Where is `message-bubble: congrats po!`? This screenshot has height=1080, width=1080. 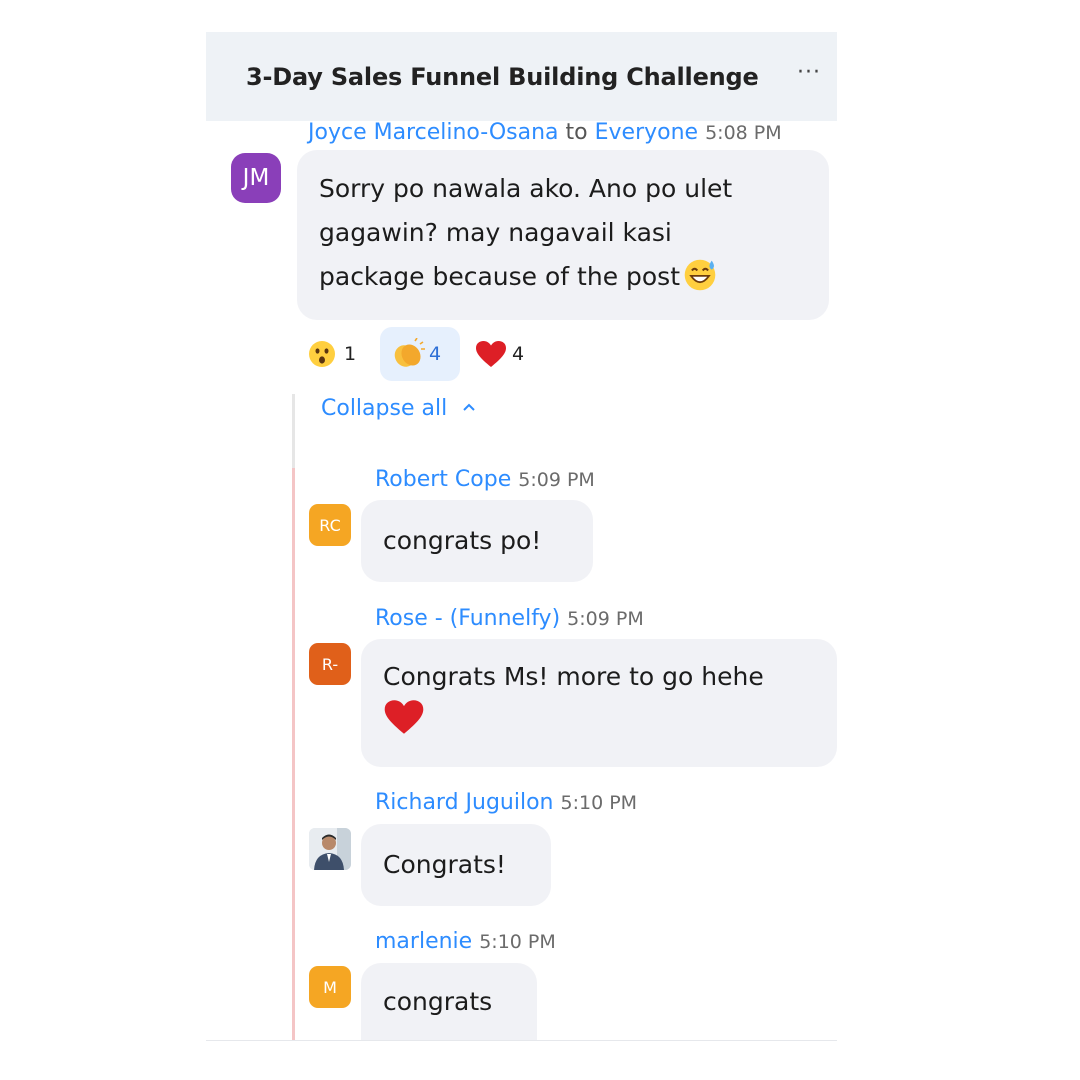 message-bubble: congrats po! is located at coordinates (477, 541).